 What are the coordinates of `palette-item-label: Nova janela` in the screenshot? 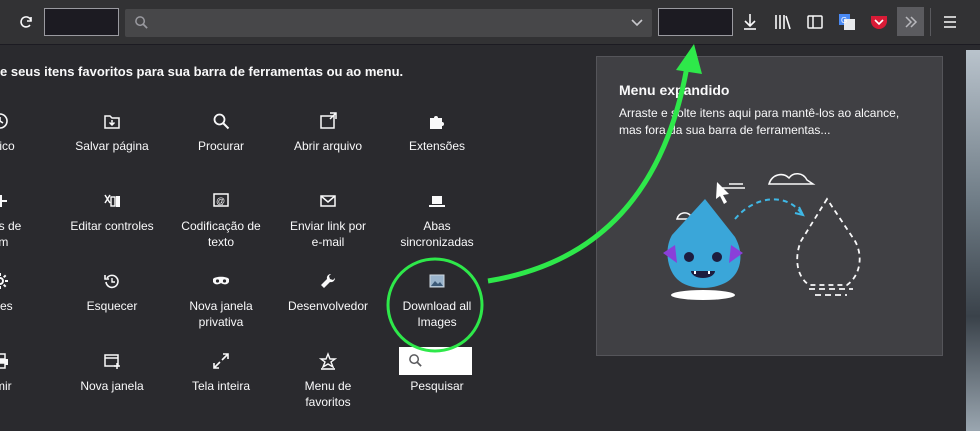 It's located at (112, 386).